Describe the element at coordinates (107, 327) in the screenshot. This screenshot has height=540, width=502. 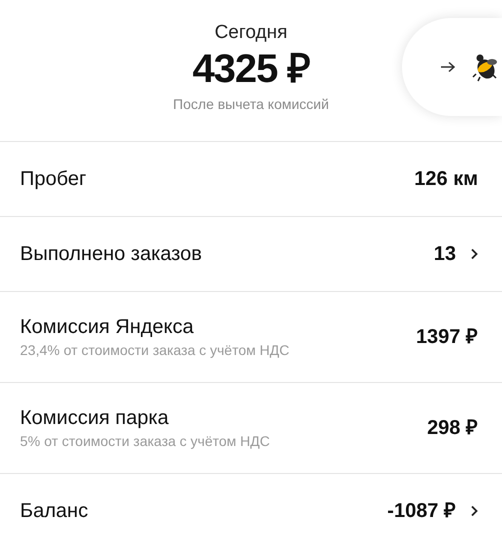
I see `row-label: Комиссия Яндекса` at that location.